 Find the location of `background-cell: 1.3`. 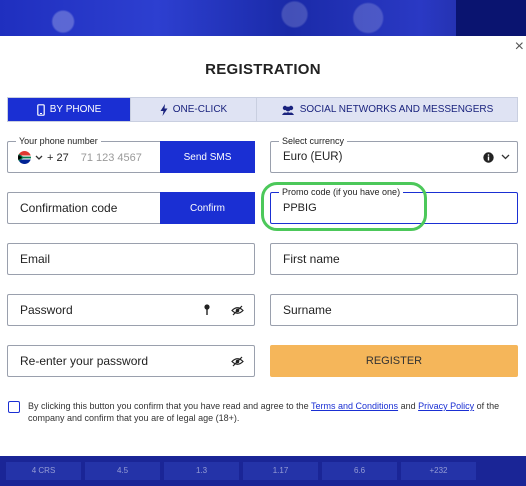

background-cell: 1.3 is located at coordinates (201, 471).